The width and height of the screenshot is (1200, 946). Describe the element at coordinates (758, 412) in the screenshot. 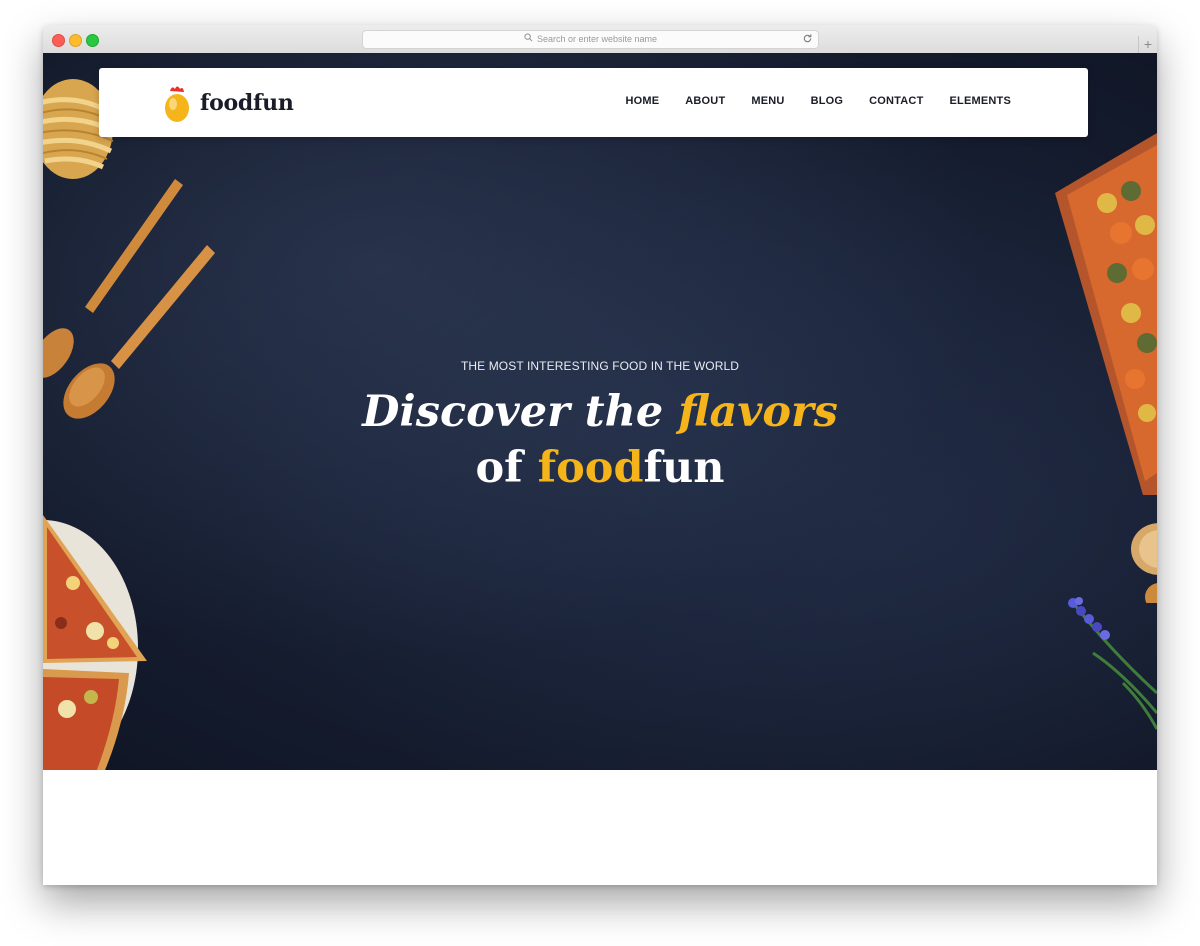

I see `headline-highlight: flavors` at that location.